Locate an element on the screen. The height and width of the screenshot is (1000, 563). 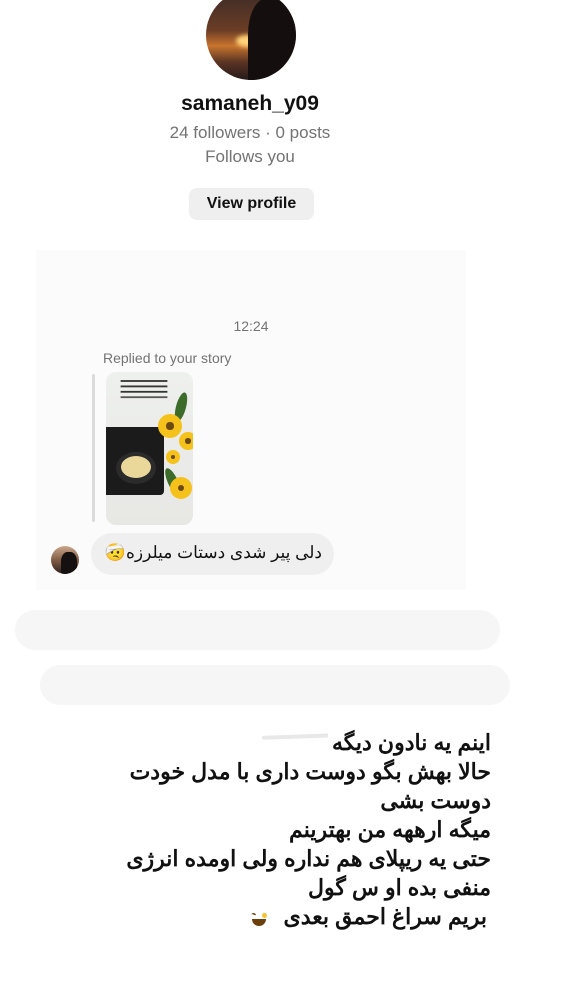
caption-line-text: میگه ارههه من بهترینم is located at coordinates (390, 829).